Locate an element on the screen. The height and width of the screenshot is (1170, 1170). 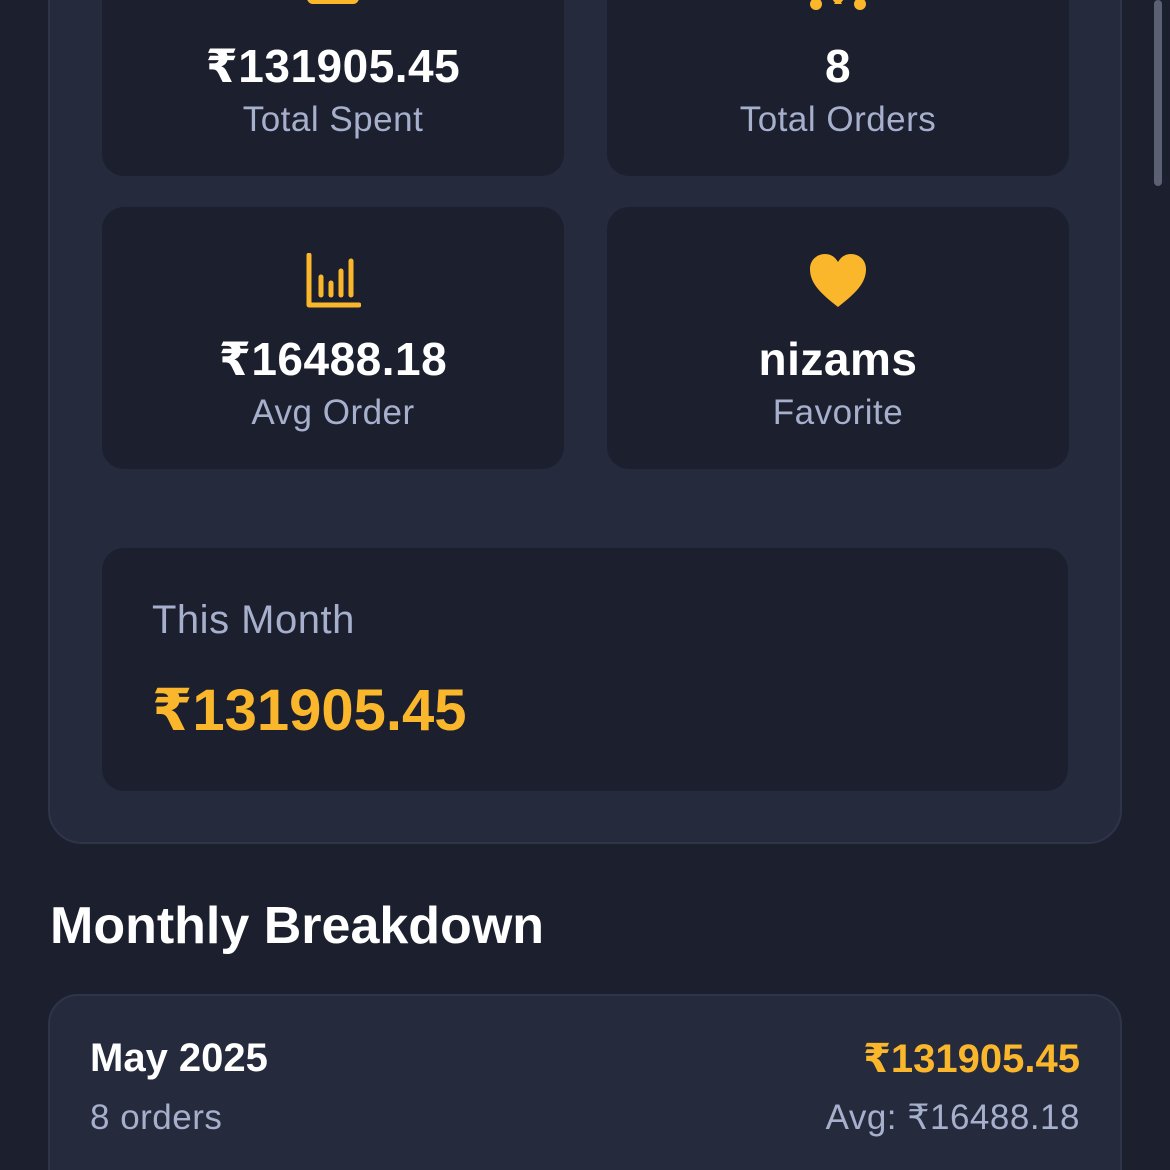
favorite-label: Favorite is located at coordinates (838, 412).